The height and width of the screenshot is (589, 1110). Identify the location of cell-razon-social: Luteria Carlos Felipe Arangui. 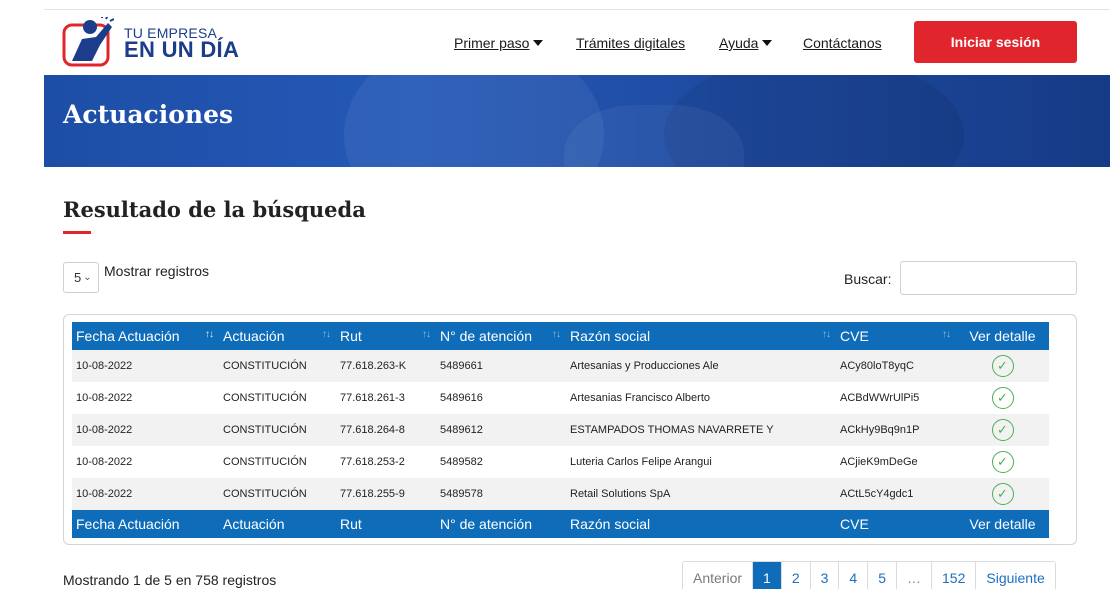
(641, 462).